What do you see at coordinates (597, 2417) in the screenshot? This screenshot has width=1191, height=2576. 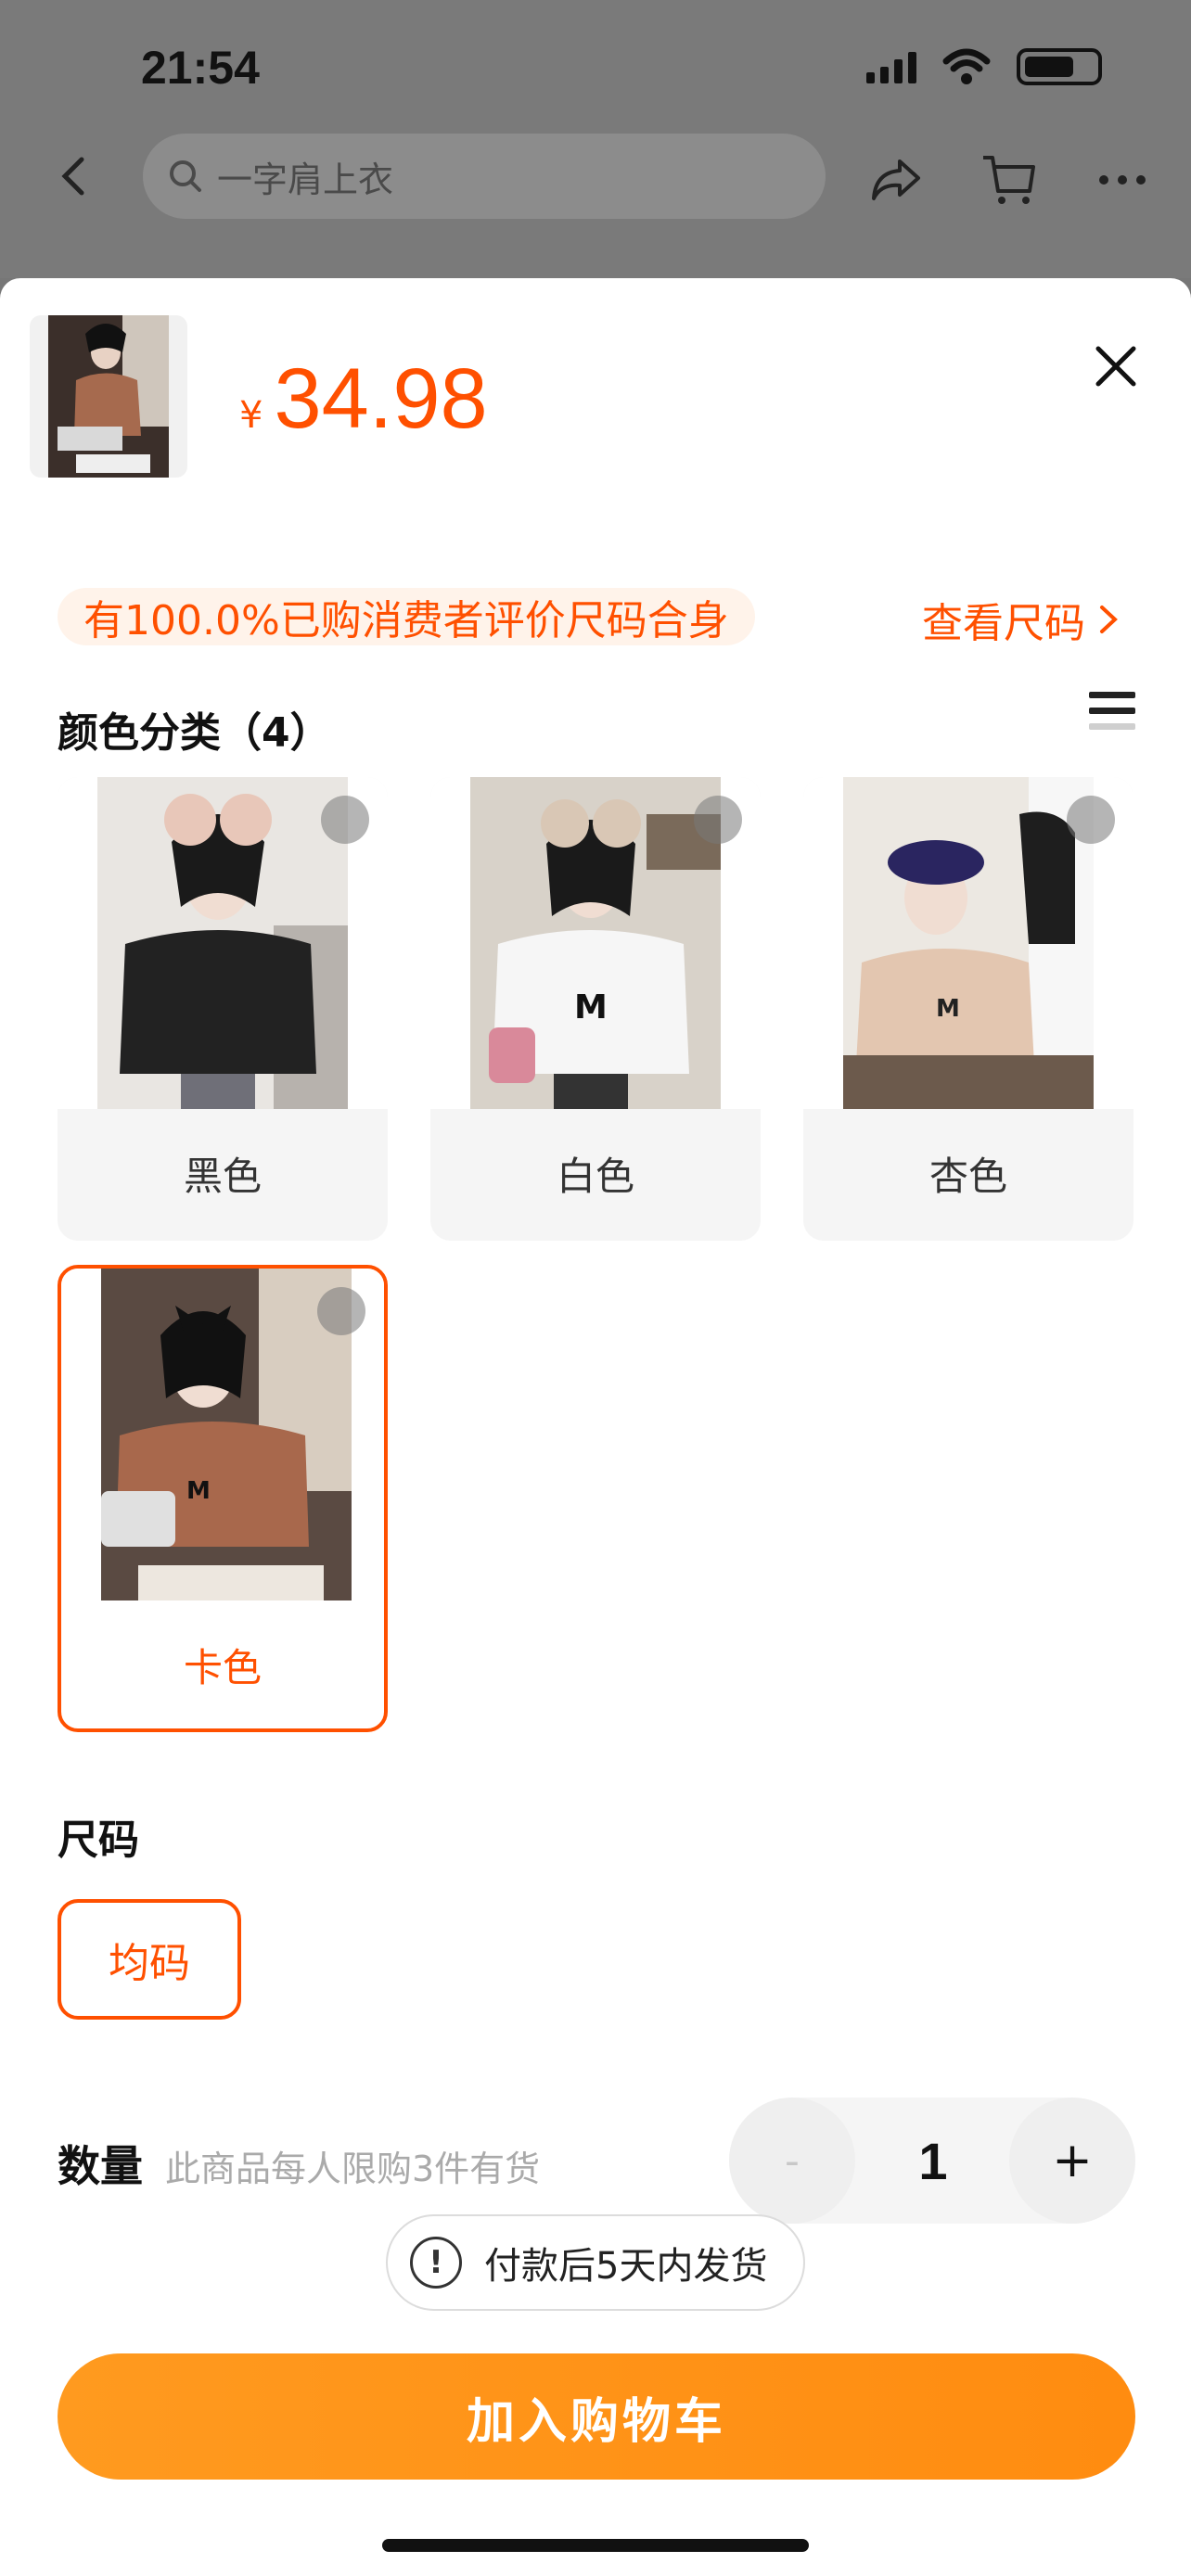 I see `add-to-cart-button: 加入购物车` at bounding box center [597, 2417].